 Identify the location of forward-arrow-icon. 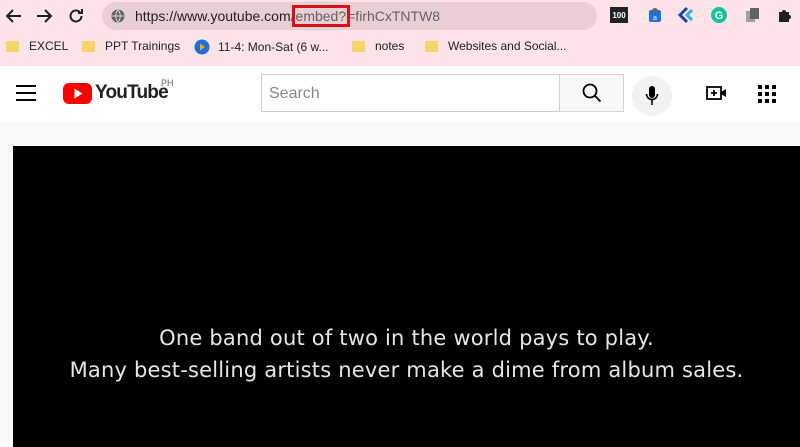
(45, 16).